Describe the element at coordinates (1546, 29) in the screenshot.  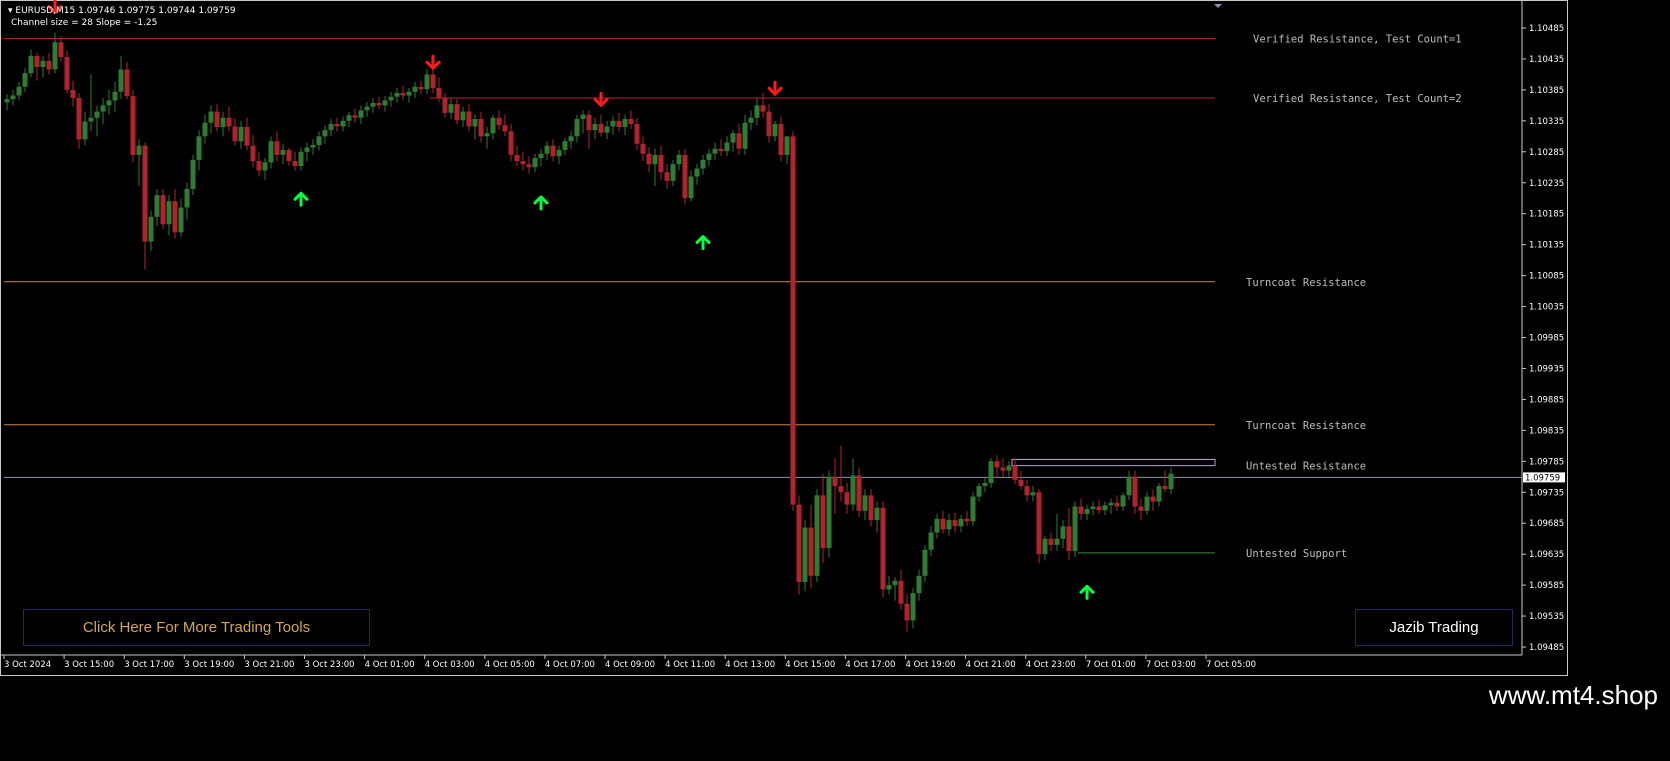
I see `y-tick-label: 1.10485` at that location.